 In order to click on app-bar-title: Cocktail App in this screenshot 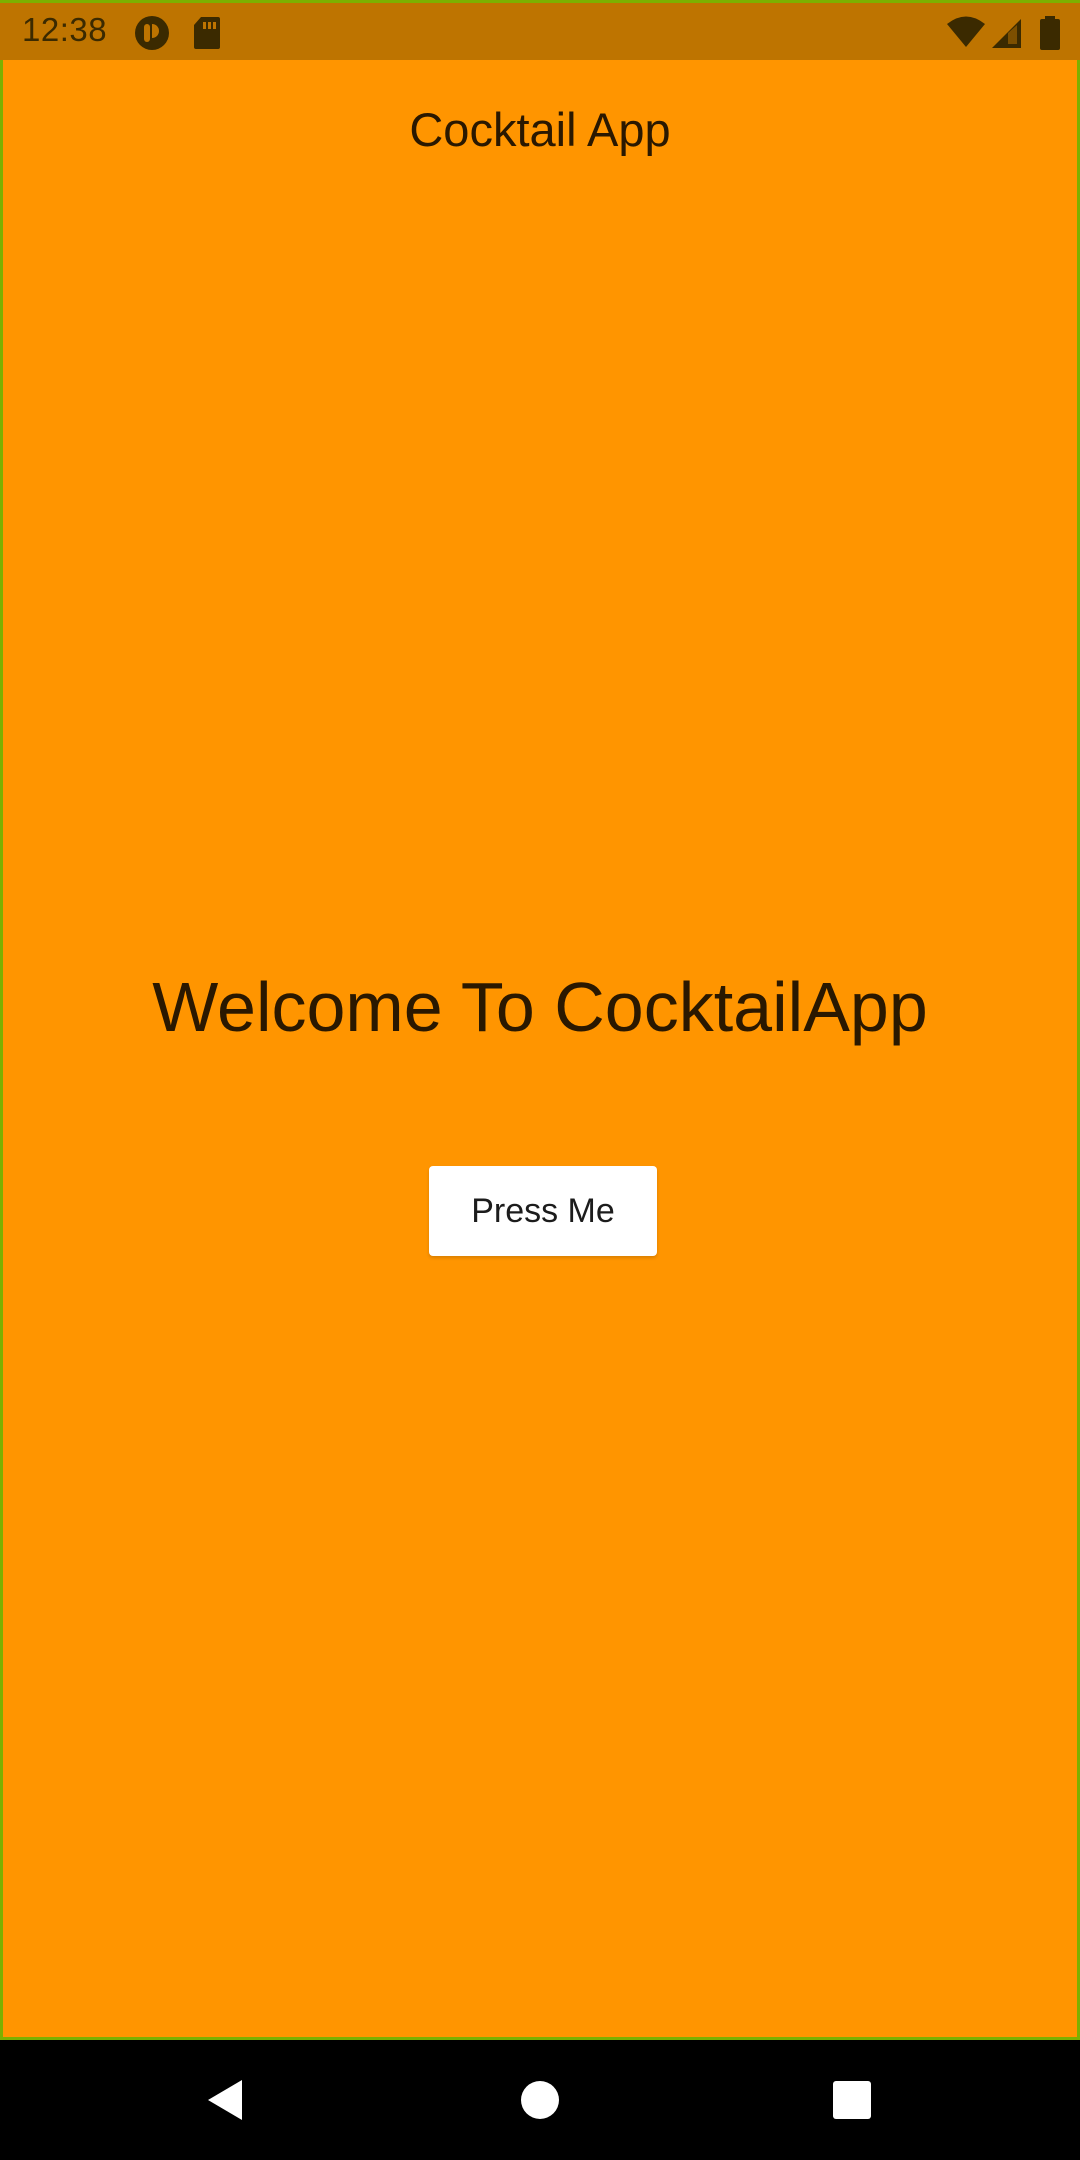, I will do `click(540, 129)`.